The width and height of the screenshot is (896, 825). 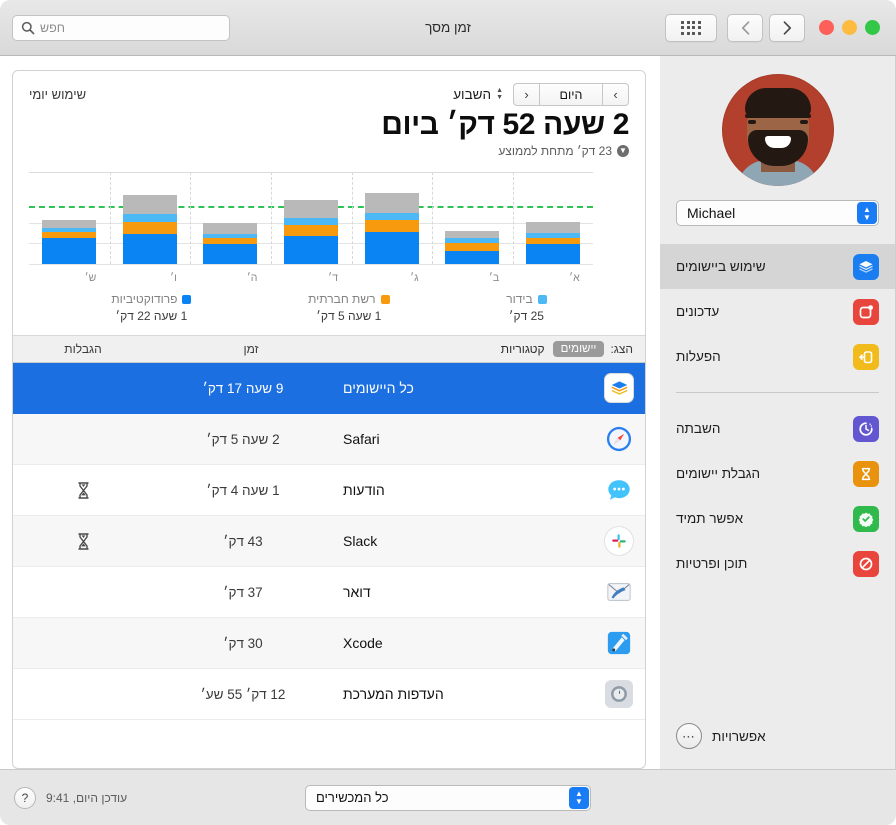 I want to click on app-name: Slack, so click(x=360, y=541).